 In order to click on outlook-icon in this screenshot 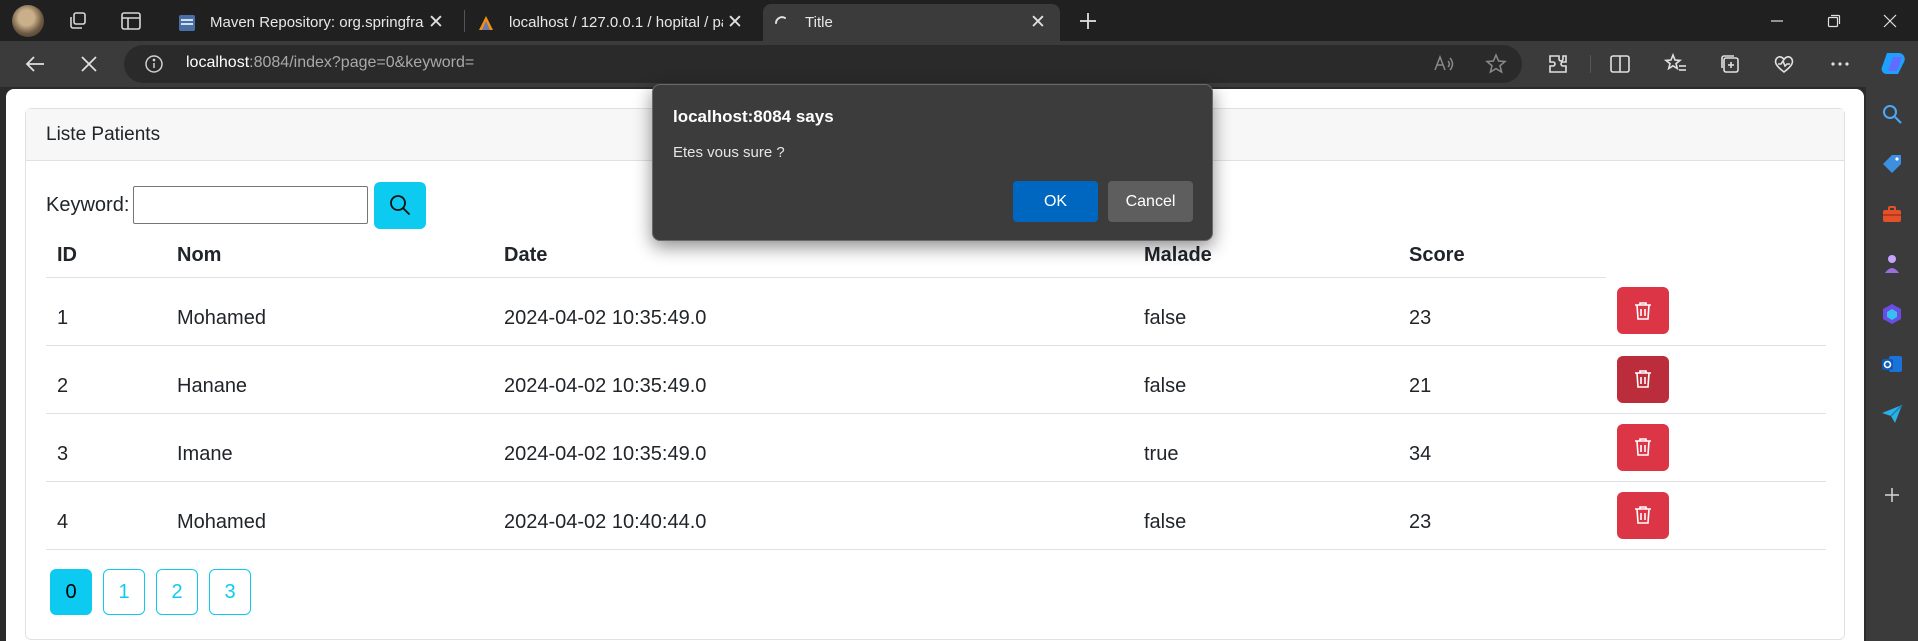, I will do `click(1892, 364)`.